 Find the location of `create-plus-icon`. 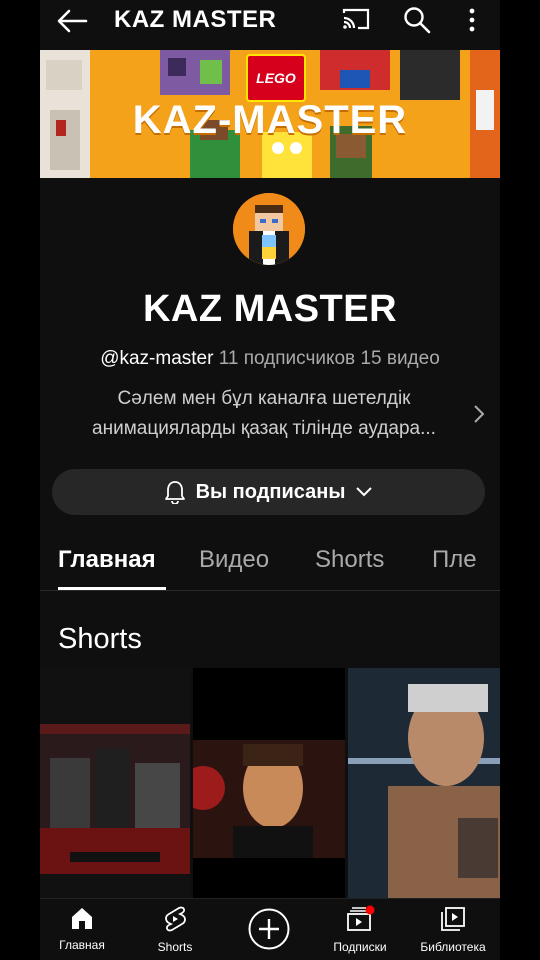

create-plus-icon is located at coordinates (269, 929).